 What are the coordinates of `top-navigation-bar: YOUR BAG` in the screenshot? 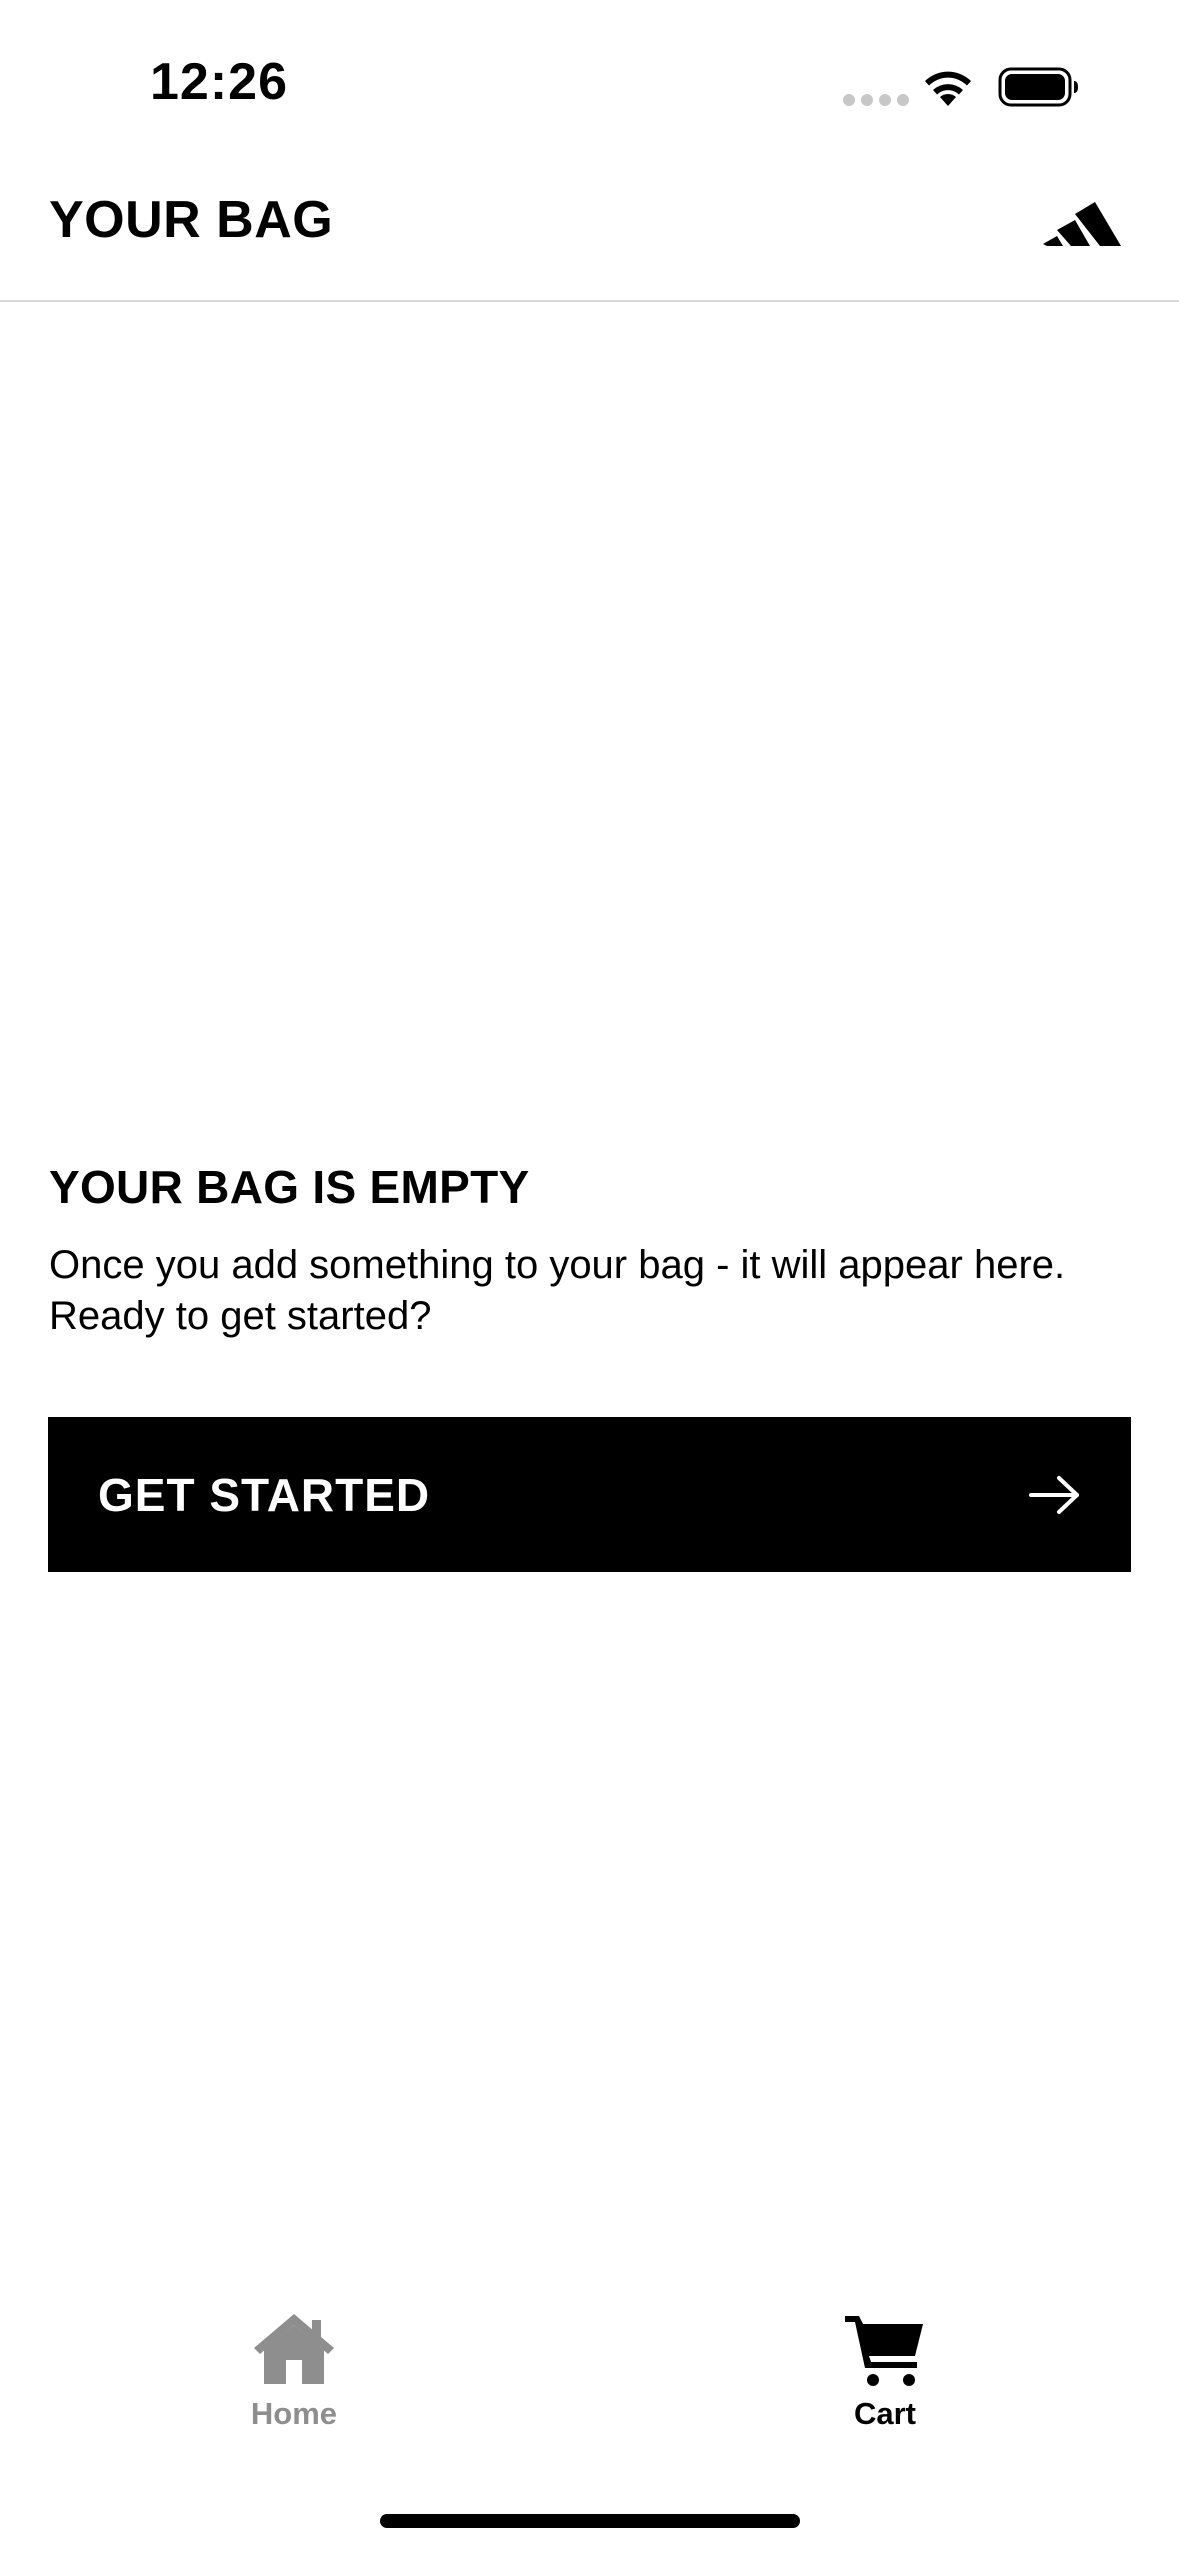 It's located at (589, 231).